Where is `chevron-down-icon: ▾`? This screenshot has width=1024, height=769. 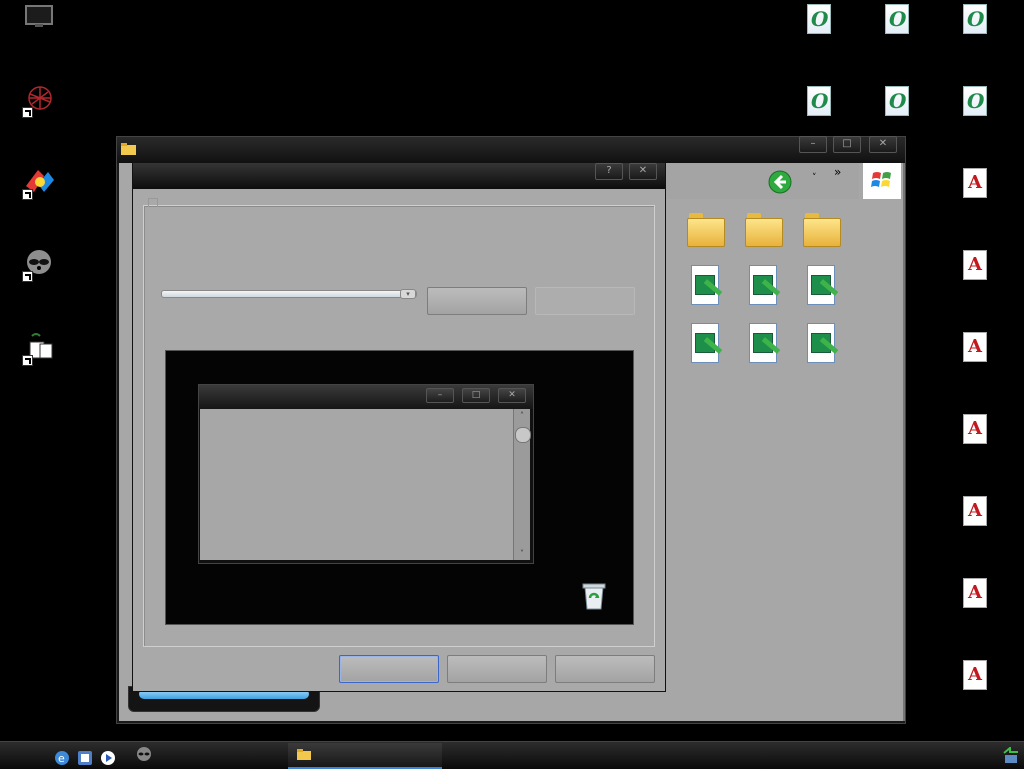 chevron-down-icon: ▾ is located at coordinates (408, 294).